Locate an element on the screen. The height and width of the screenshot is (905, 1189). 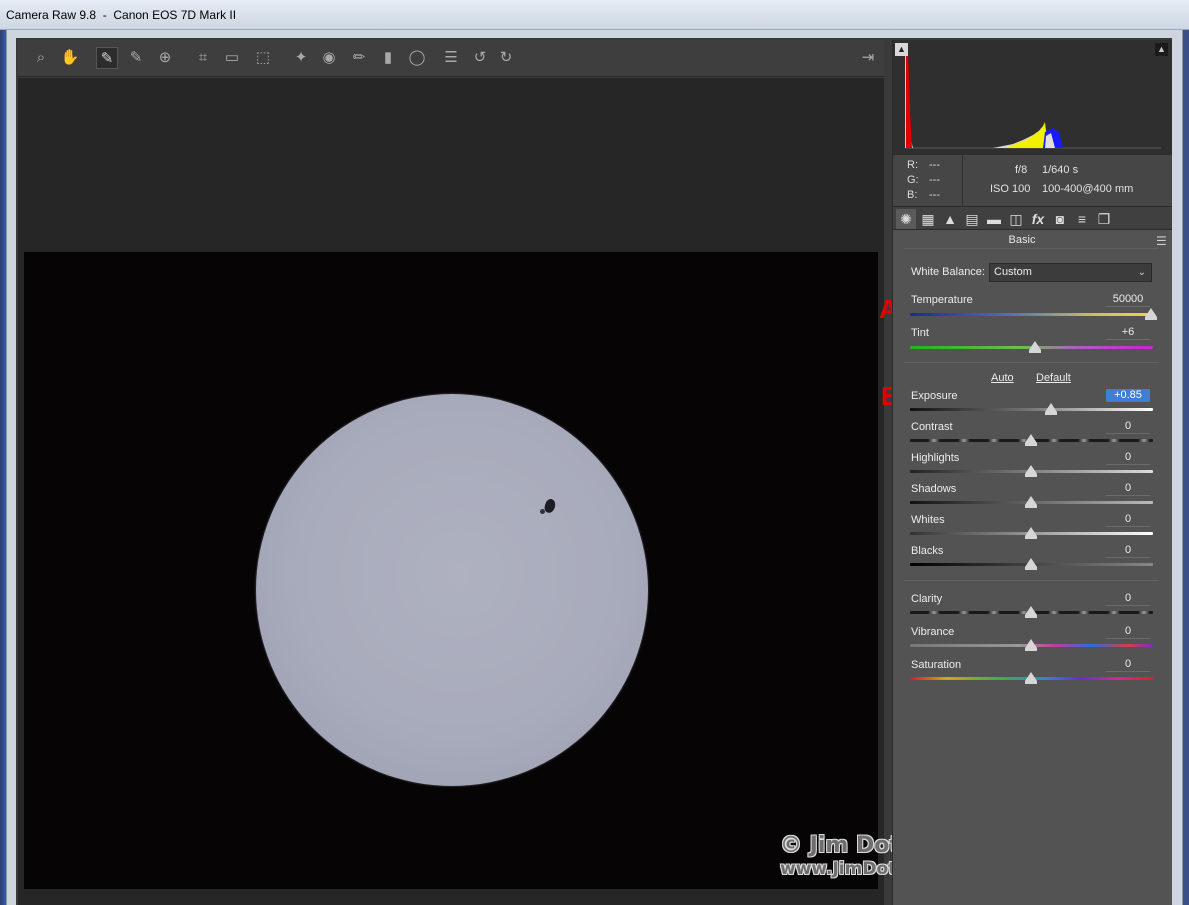
red-eye-removal-tool-icon: ◉ is located at coordinates (329, 58).